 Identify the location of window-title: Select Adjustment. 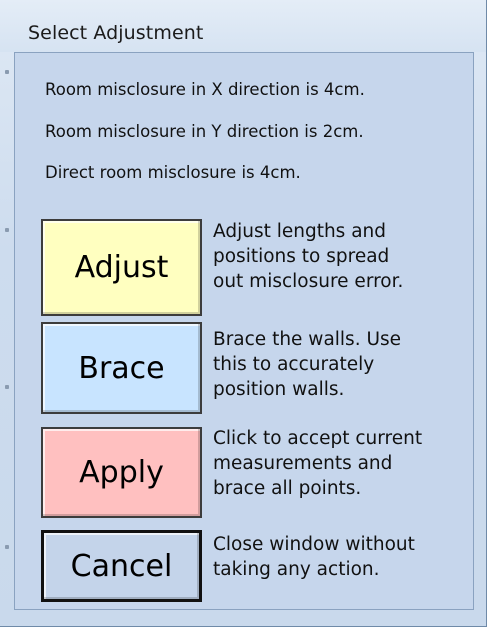
(116, 33).